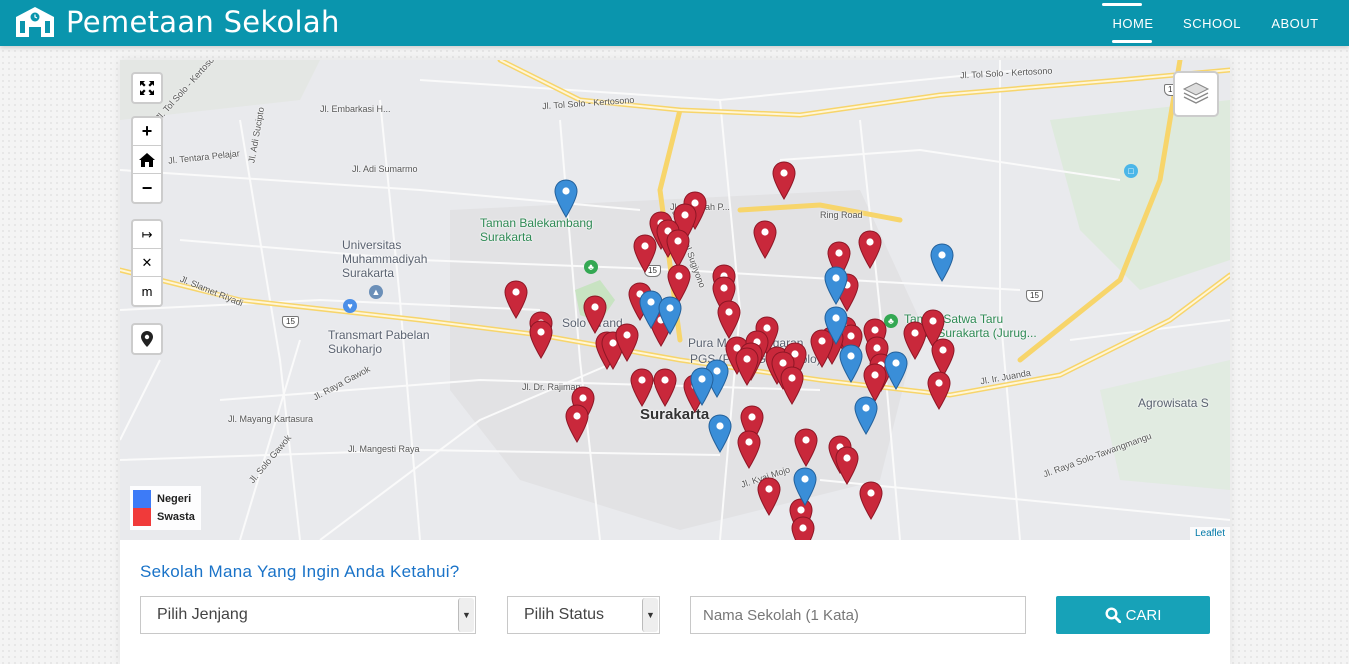  I want to click on nav-home: HOME, so click(1128, 23).